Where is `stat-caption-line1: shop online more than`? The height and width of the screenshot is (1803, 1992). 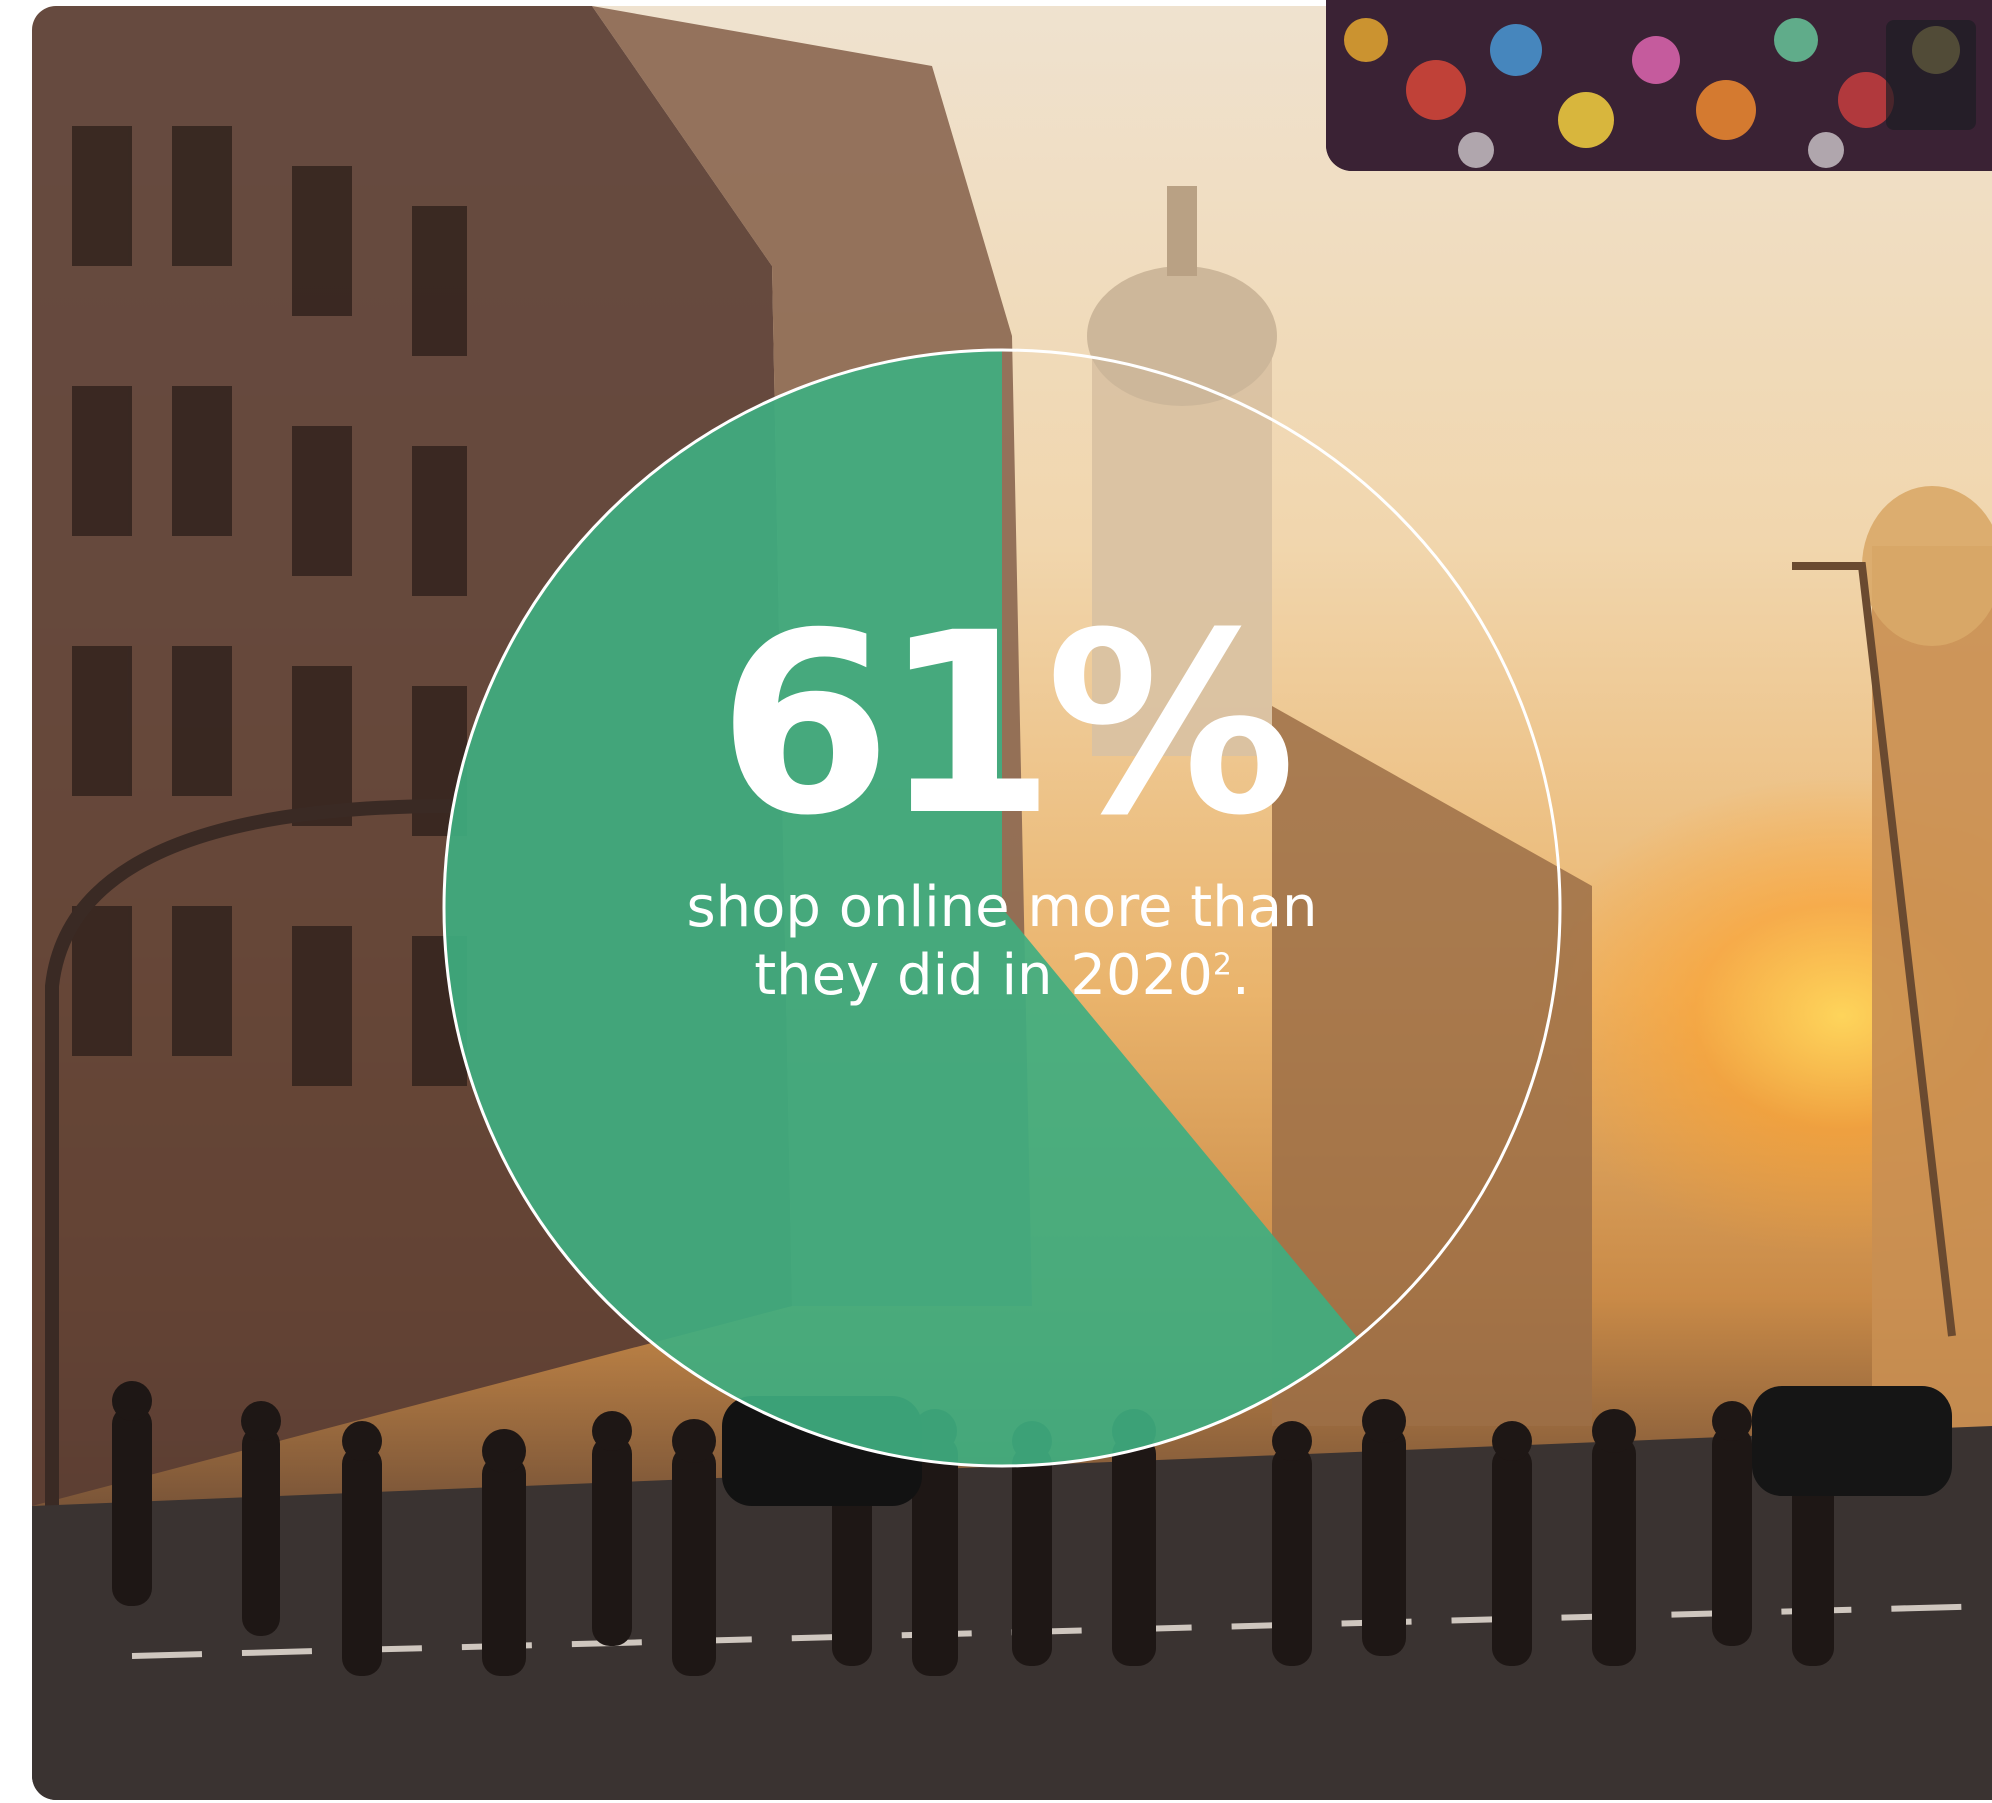
stat-caption-line1: shop online more than is located at coordinates (1002, 907).